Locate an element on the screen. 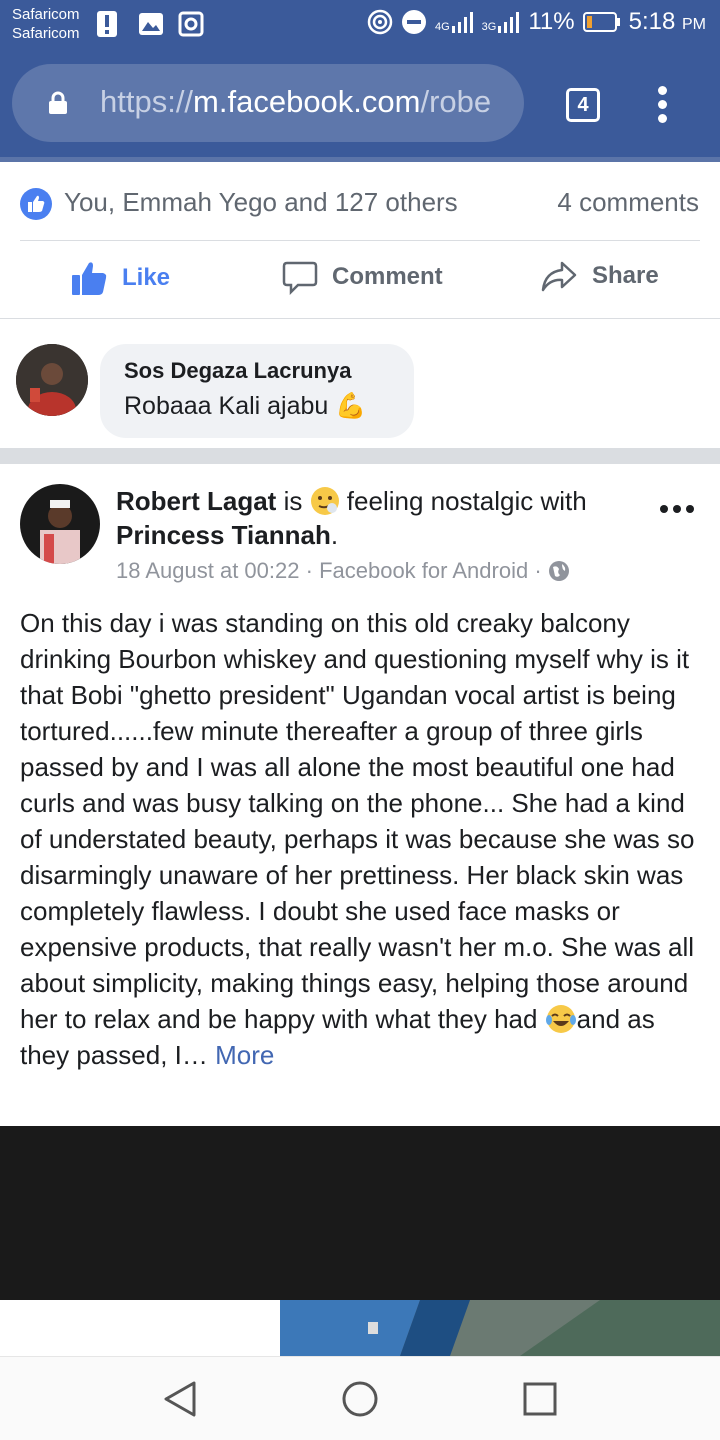 The height and width of the screenshot is (1440, 720). android-nav-bar is located at coordinates (360, 1398).